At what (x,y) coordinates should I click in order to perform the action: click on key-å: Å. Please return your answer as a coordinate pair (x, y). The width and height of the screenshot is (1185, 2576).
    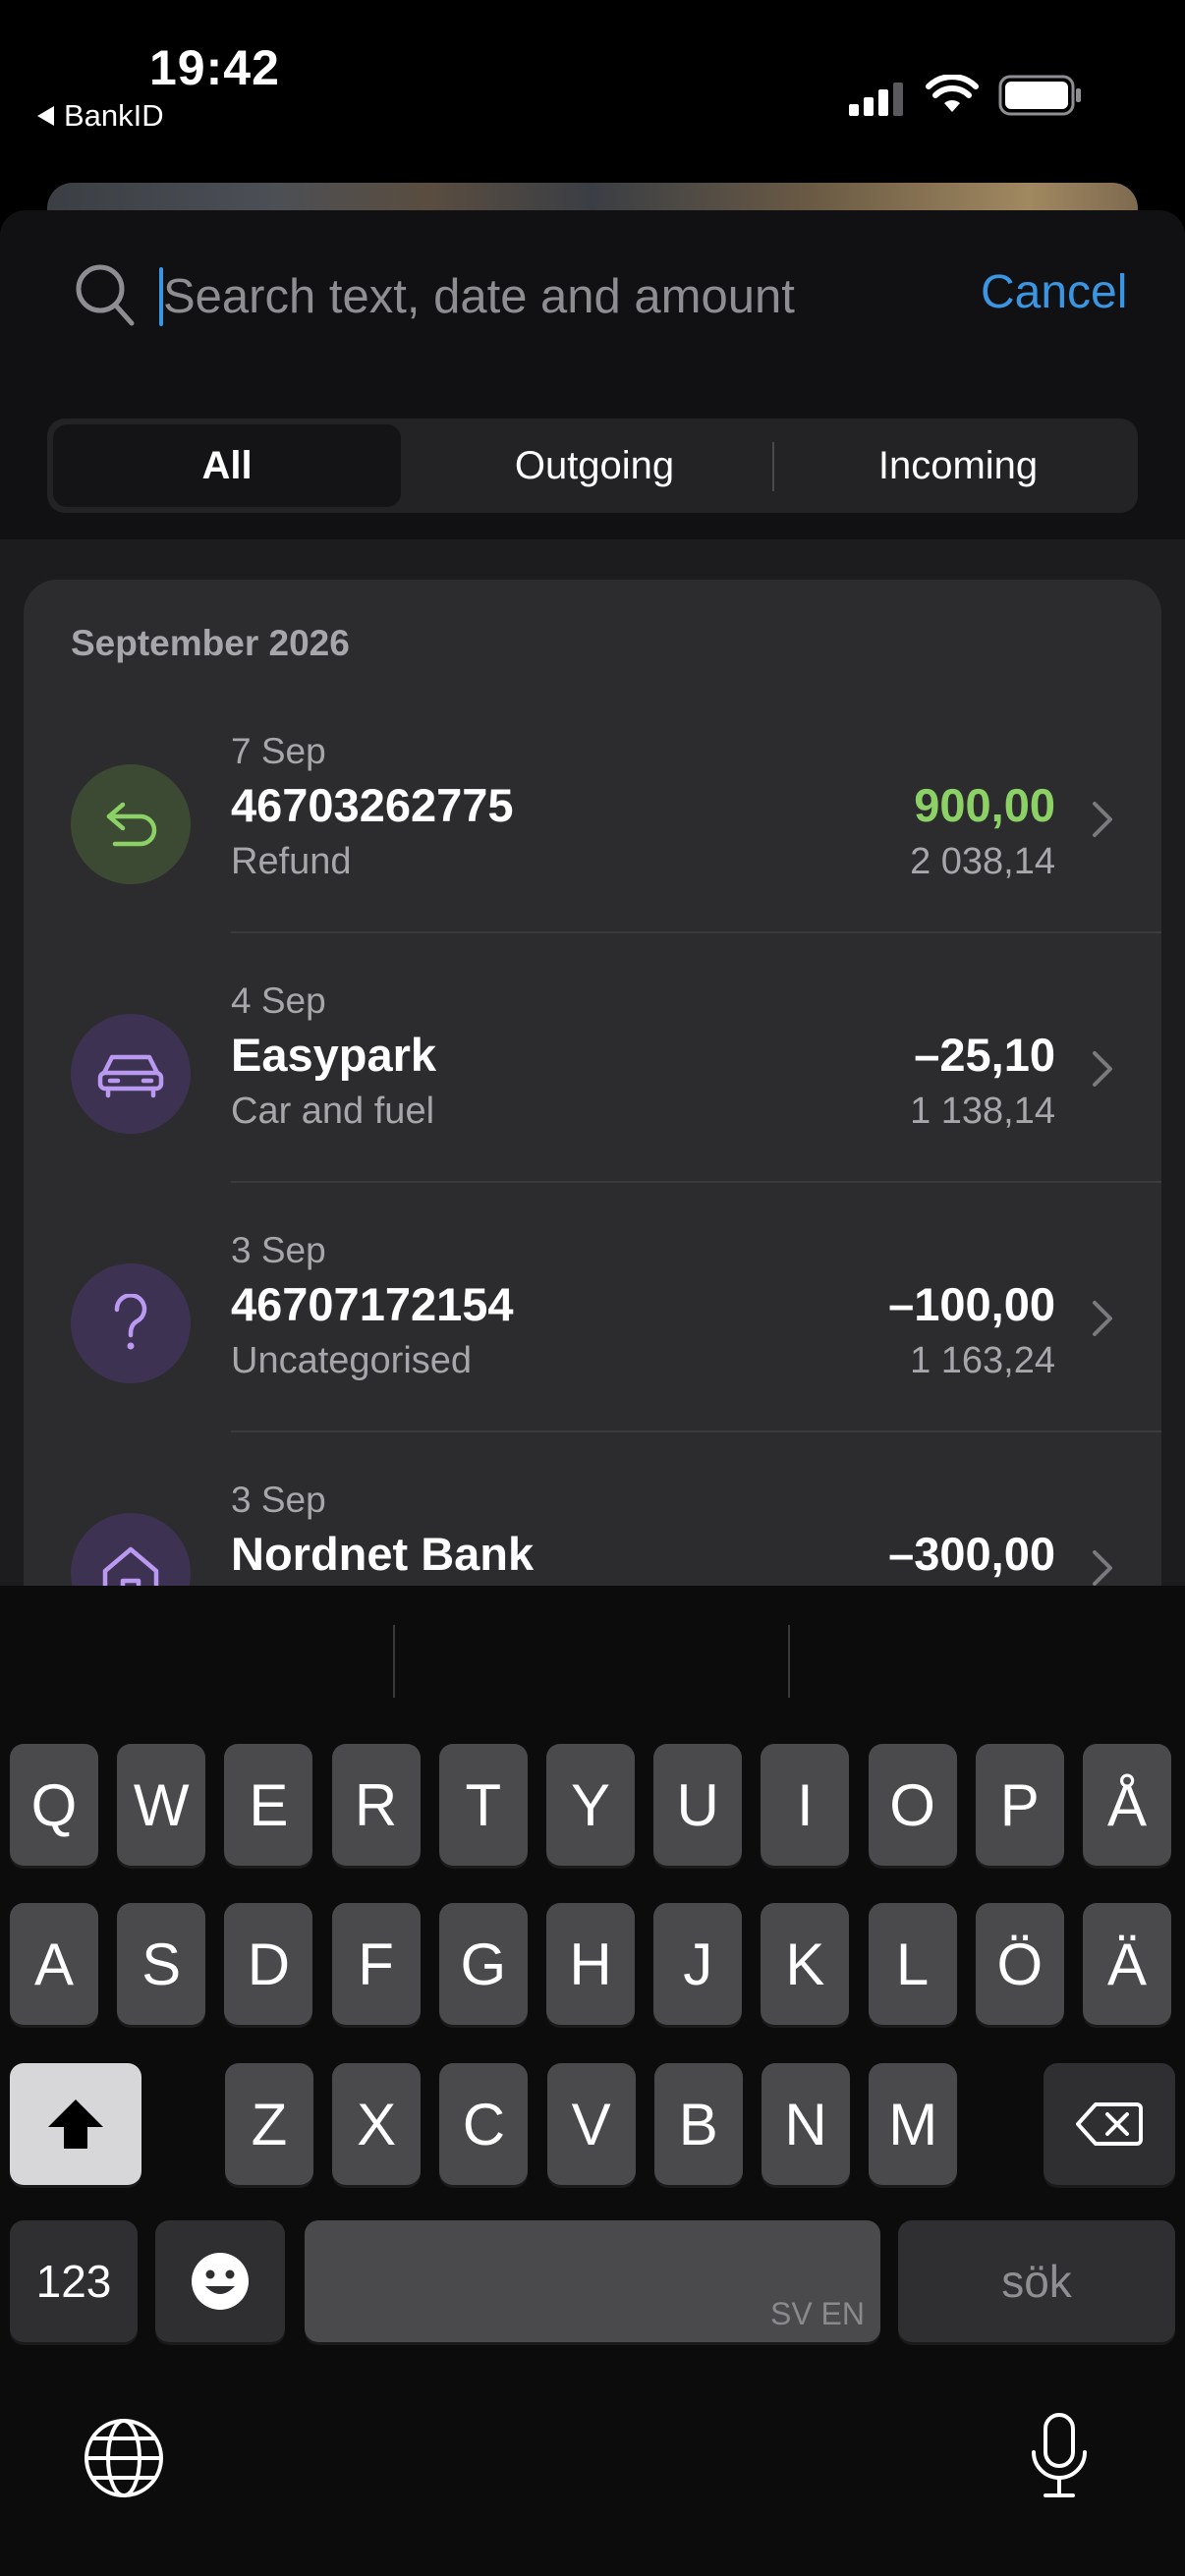
    Looking at the image, I should click on (1127, 1805).